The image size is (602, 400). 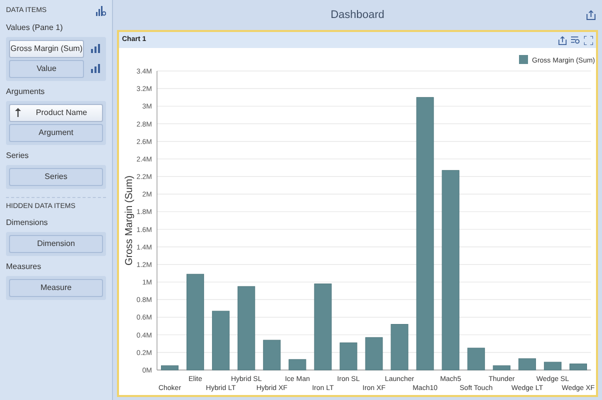 I want to click on section-label: Arguments, so click(x=26, y=92).